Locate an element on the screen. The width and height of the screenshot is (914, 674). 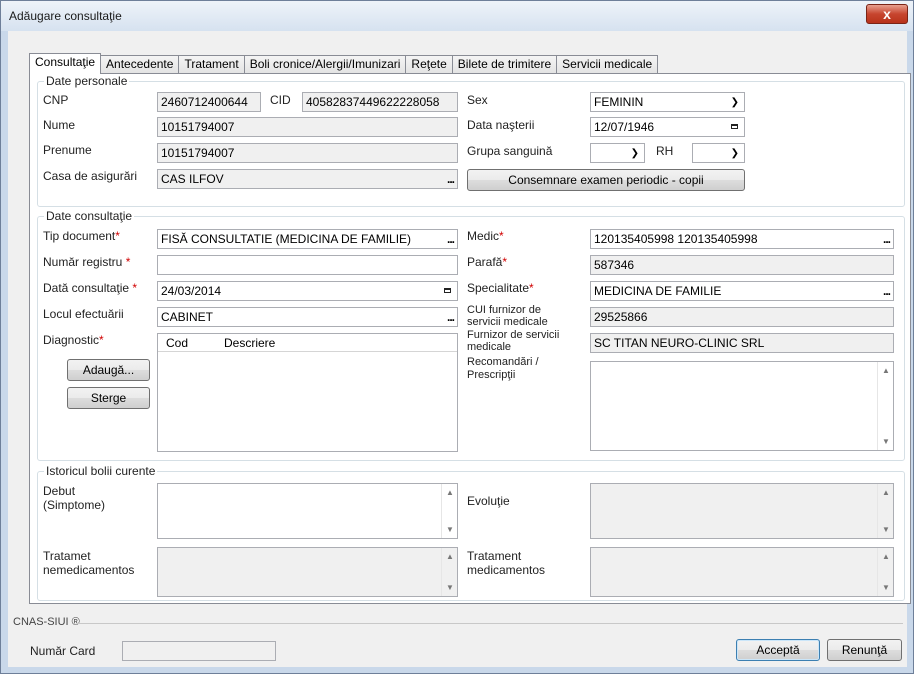
tratament-nemedicamentos-label: Tratamet nemedicamentos is located at coordinates (89, 563).